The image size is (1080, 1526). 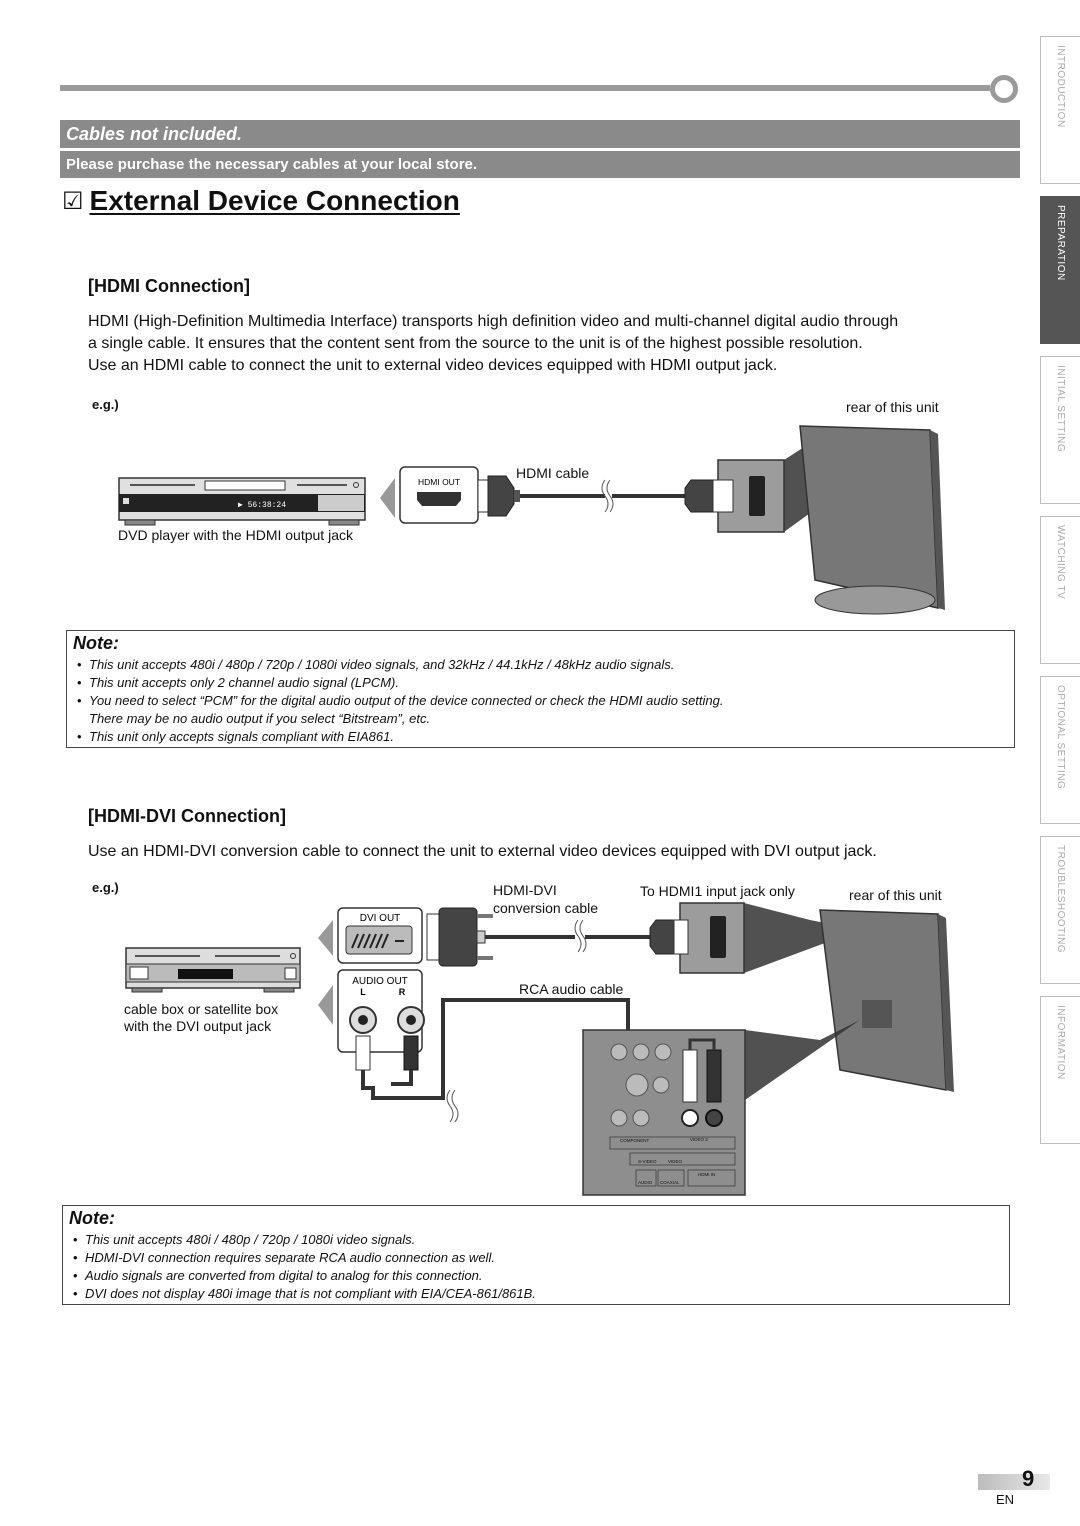 What do you see at coordinates (540, 134) in the screenshot?
I see `cables-not-included-banner: Cables not included.` at bounding box center [540, 134].